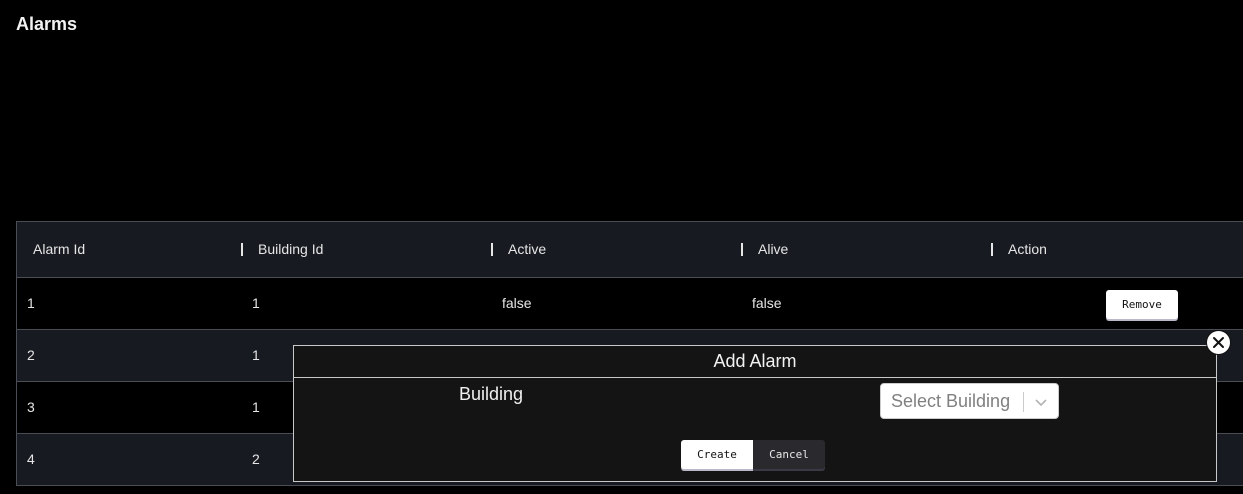  I want to click on dialog-title: Add Alarm, so click(755, 362).